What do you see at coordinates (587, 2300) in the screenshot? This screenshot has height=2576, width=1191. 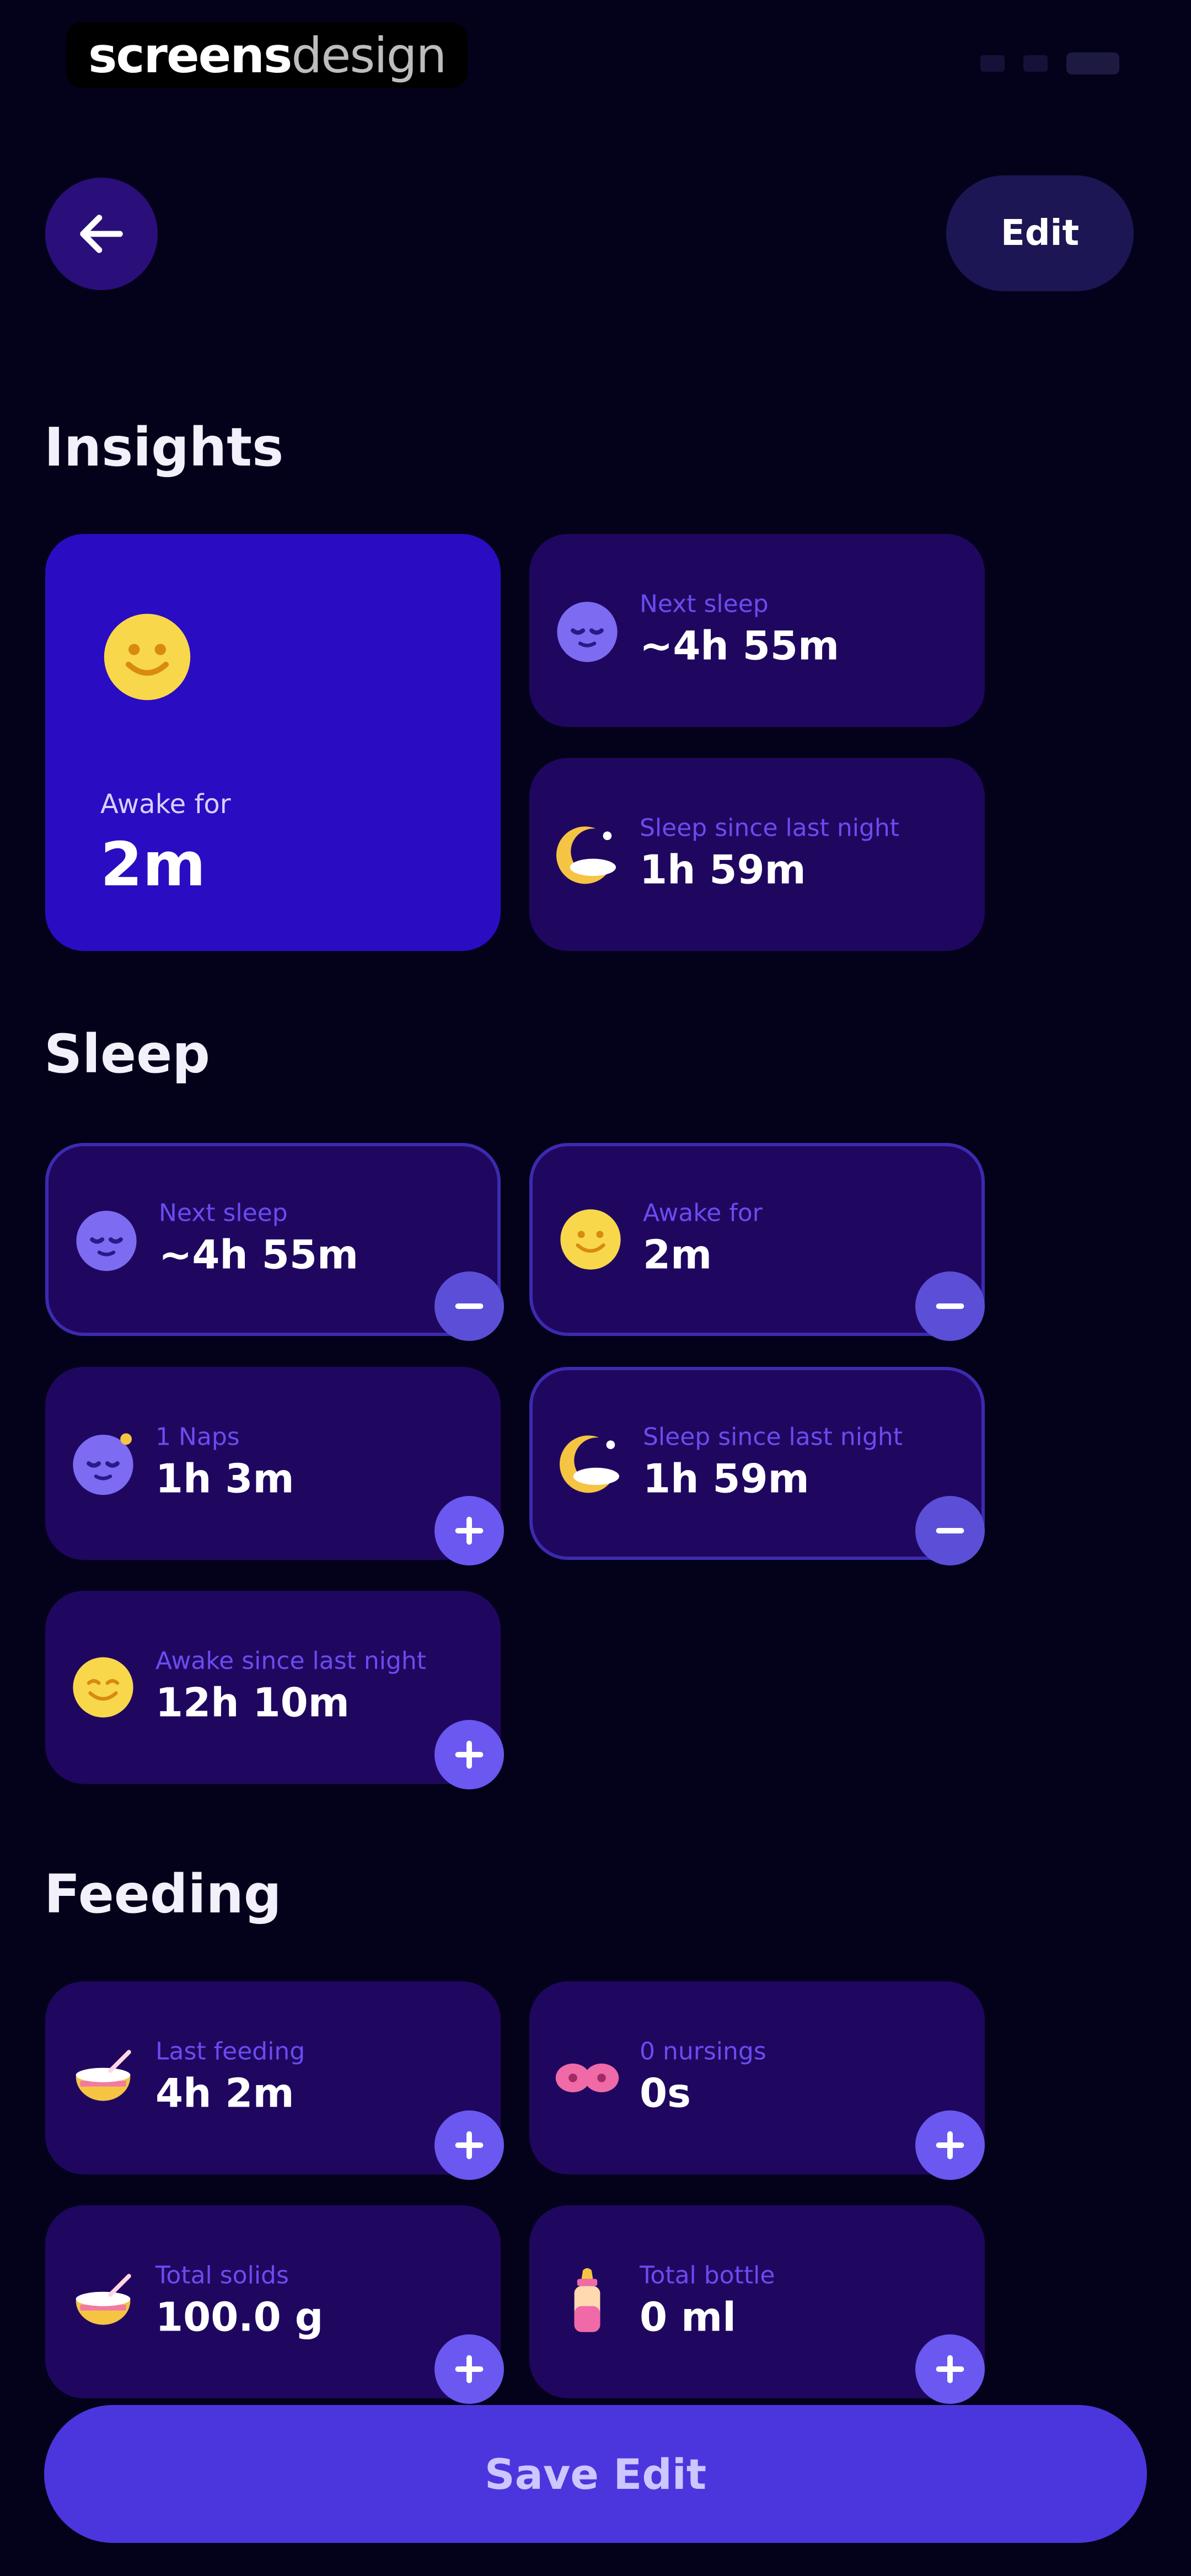 I see `baby-bottle-icon` at bounding box center [587, 2300].